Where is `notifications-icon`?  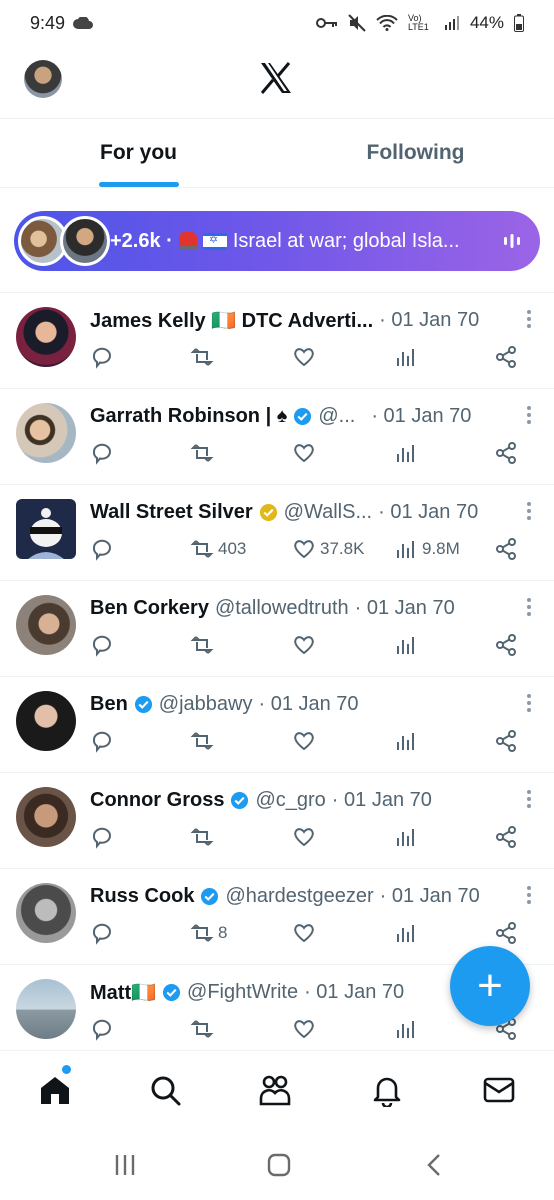 notifications-icon is located at coordinates (387, 1090).